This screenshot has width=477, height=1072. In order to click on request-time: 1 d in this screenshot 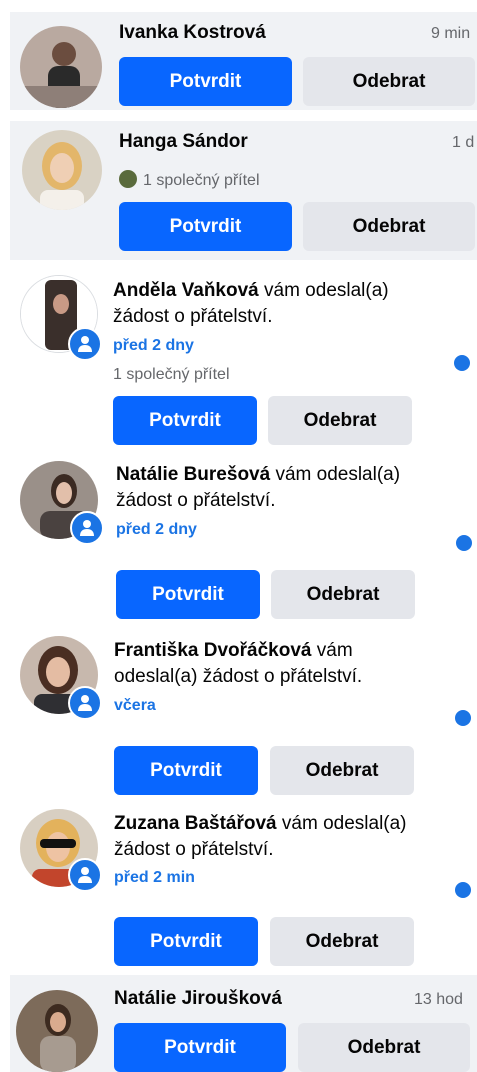, I will do `click(463, 142)`.